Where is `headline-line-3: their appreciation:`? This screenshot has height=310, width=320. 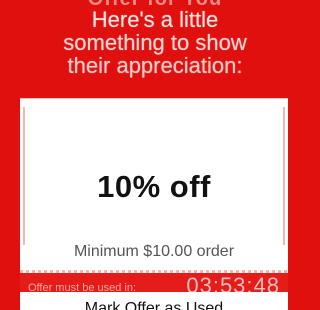
headline-line-3: their appreciation: is located at coordinates (155, 65).